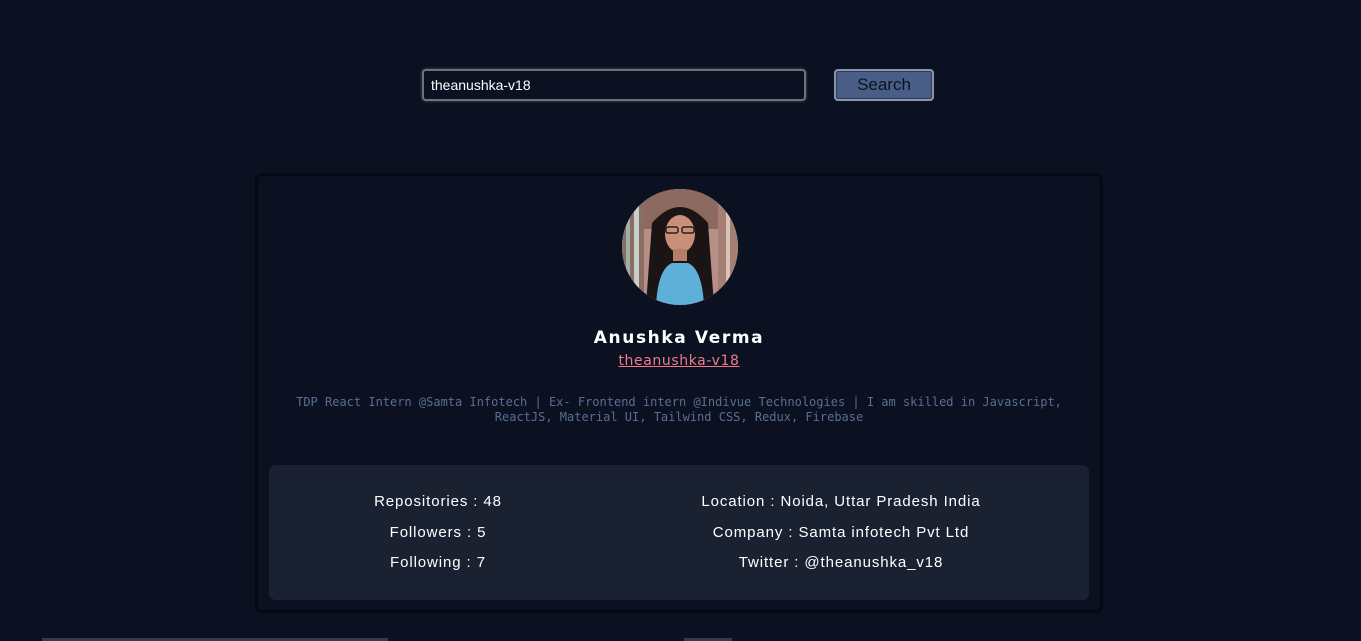 This screenshot has width=1361, height=641. What do you see at coordinates (841, 501) in the screenshot?
I see `location-stat: Location : Noida, Uttar Pradesh India` at bounding box center [841, 501].